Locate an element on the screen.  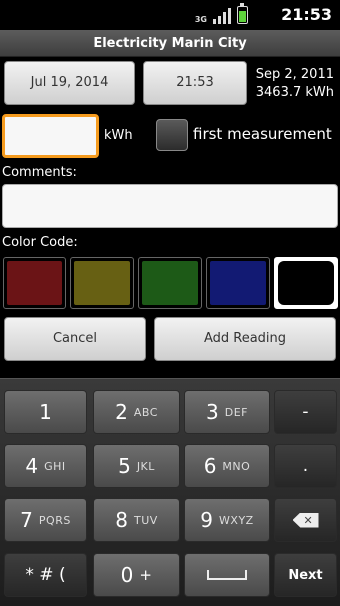
backspace-icon: ✕ is located at coordinates (305, 520).